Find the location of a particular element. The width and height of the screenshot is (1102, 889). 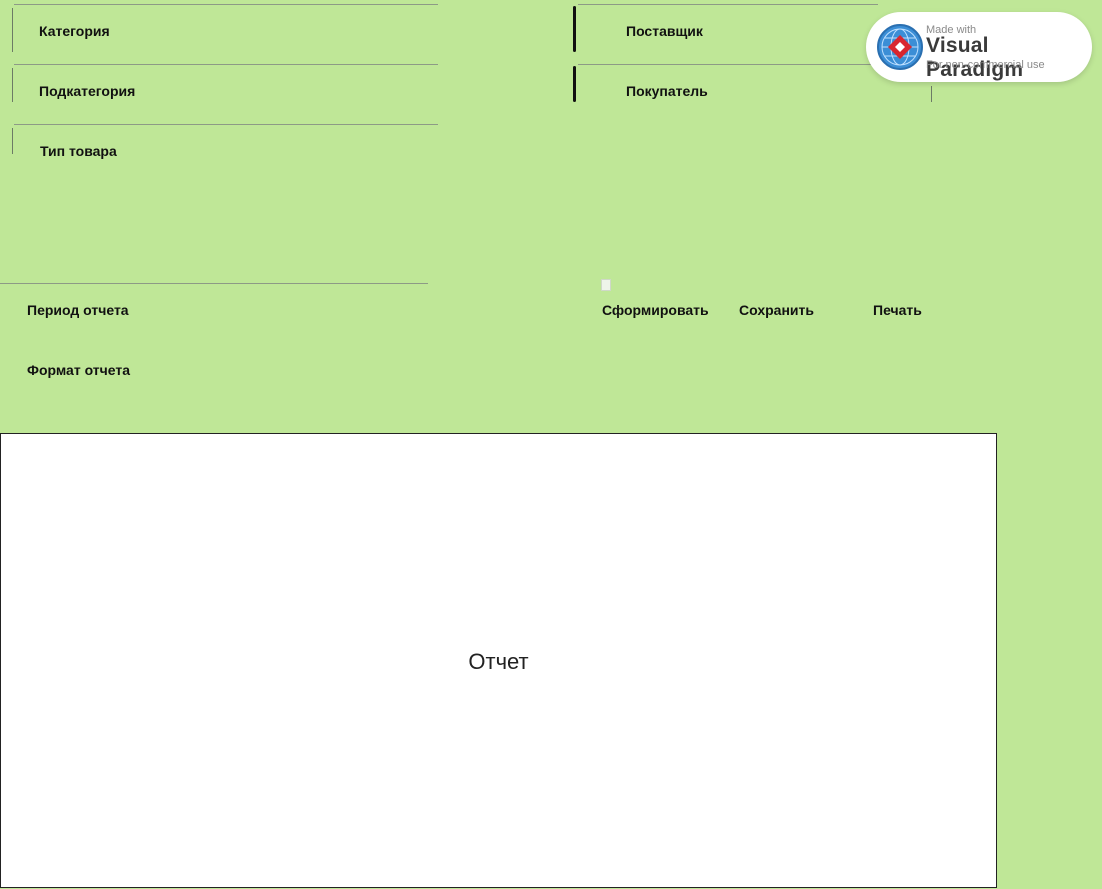

product-type-label: Тип товара is located at coordinates (78, 151).